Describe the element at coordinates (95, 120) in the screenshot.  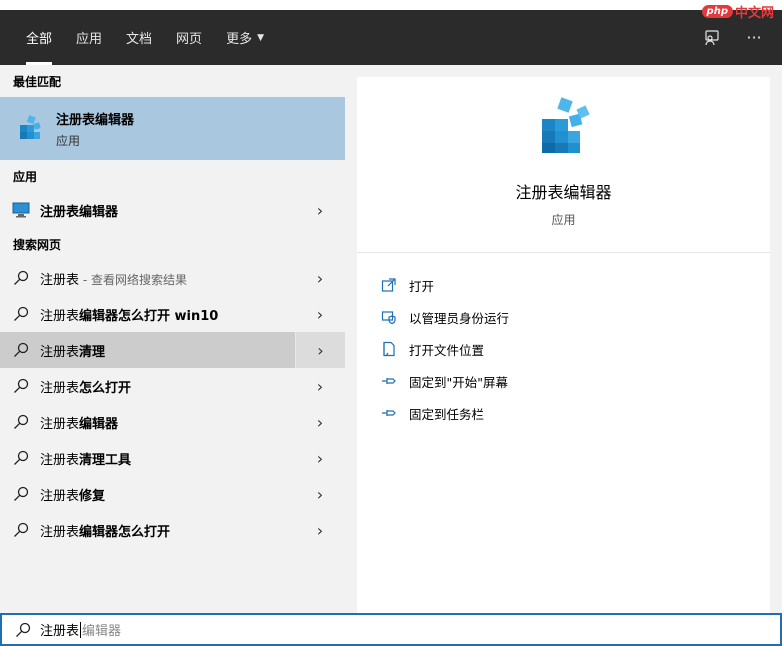
I see `best-match-name: 注册表编辑器` at that location.